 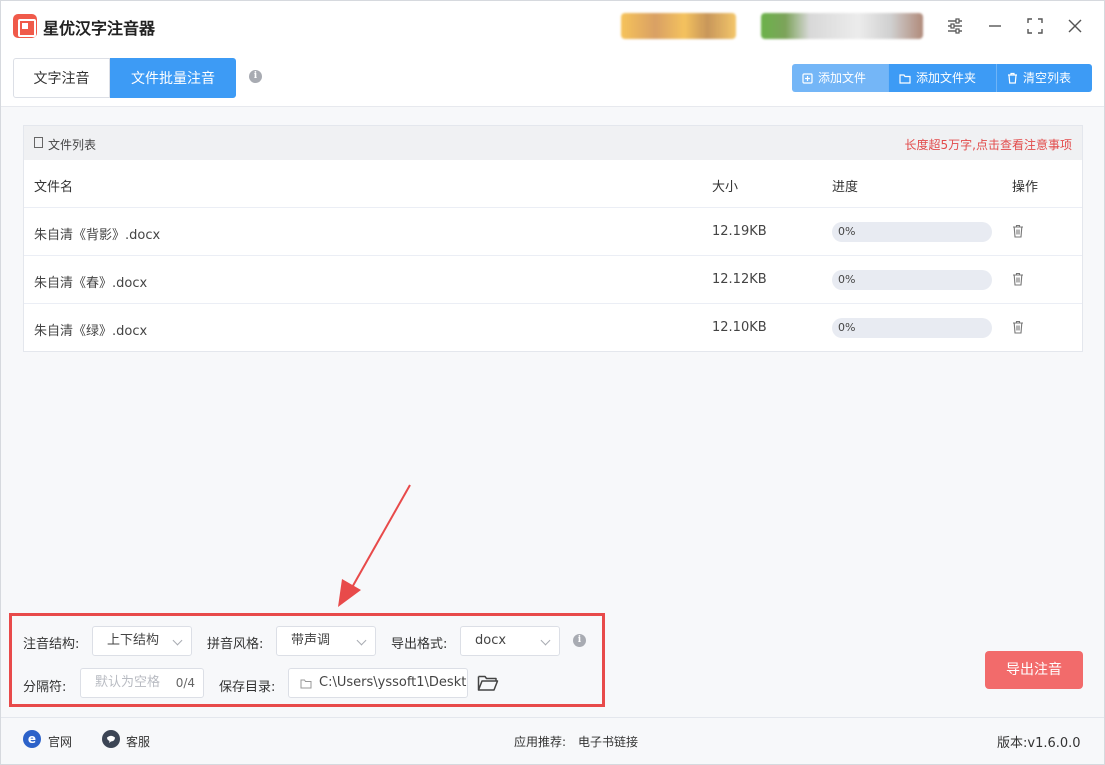 What do you see at coordinates (419, 644) in the screenshot?
I see `export-format-label: 导出格式:` at bounding box center [419, 644].